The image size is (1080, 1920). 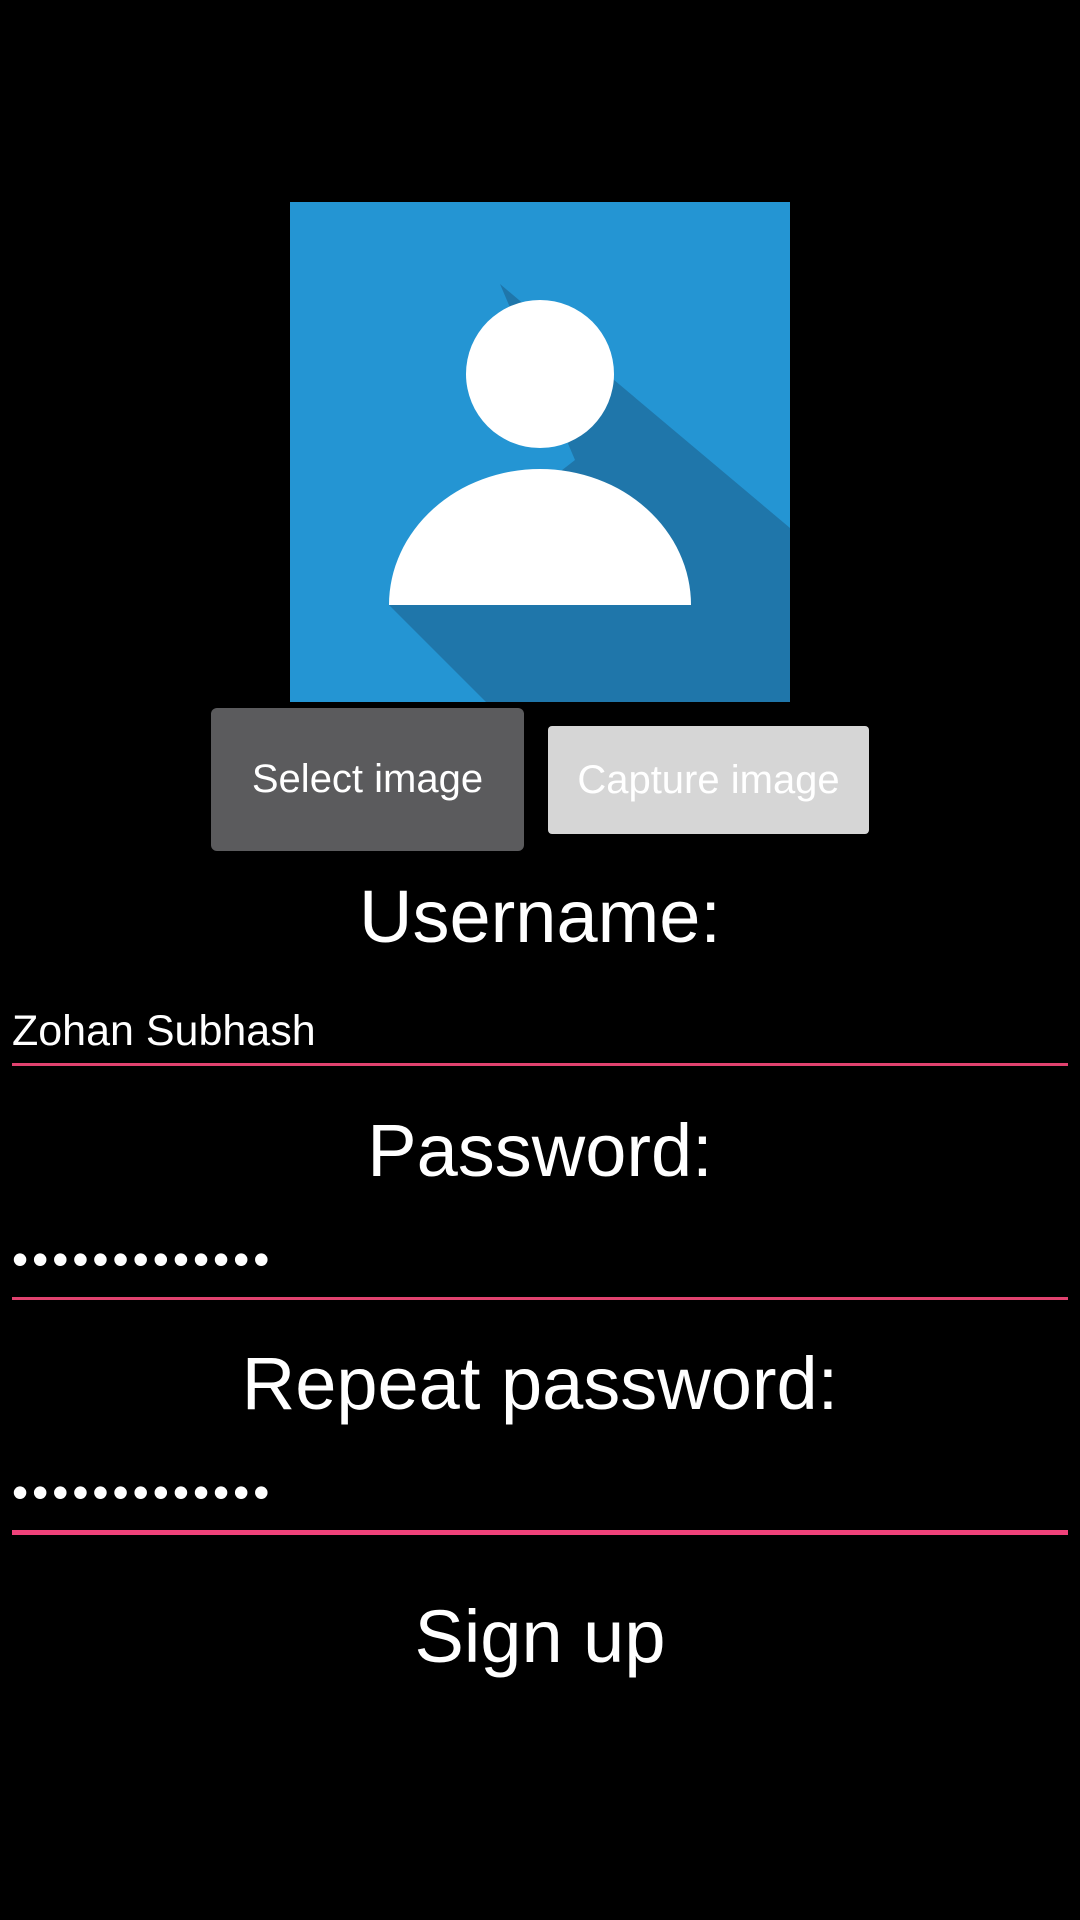 I want to click on repeat-password-field: •••••••••••••, so click(x=540, y=1498).